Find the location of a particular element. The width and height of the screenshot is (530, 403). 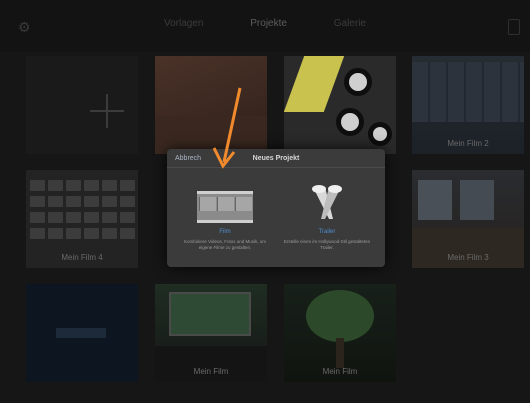

thumbnail-treetop is located at coordinates (340, 316).